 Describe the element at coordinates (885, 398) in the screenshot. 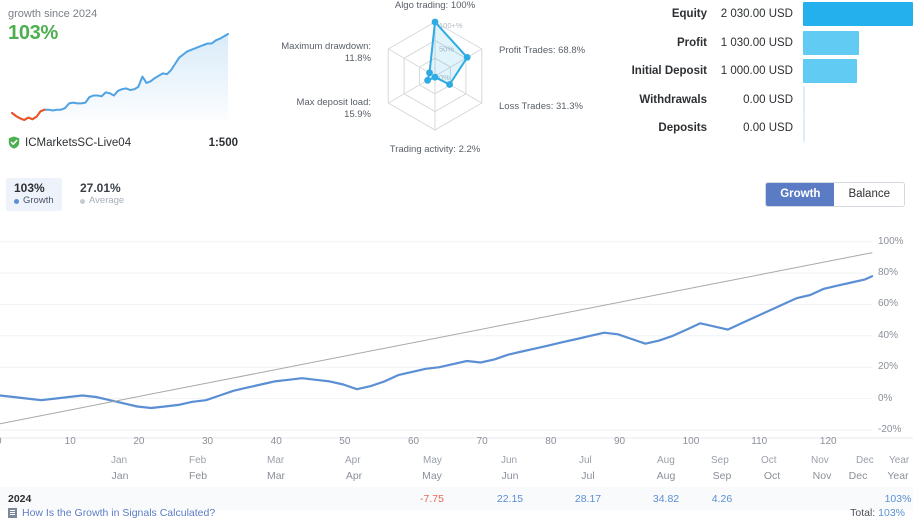

I see `y-axis-tick: 0%` at that location.